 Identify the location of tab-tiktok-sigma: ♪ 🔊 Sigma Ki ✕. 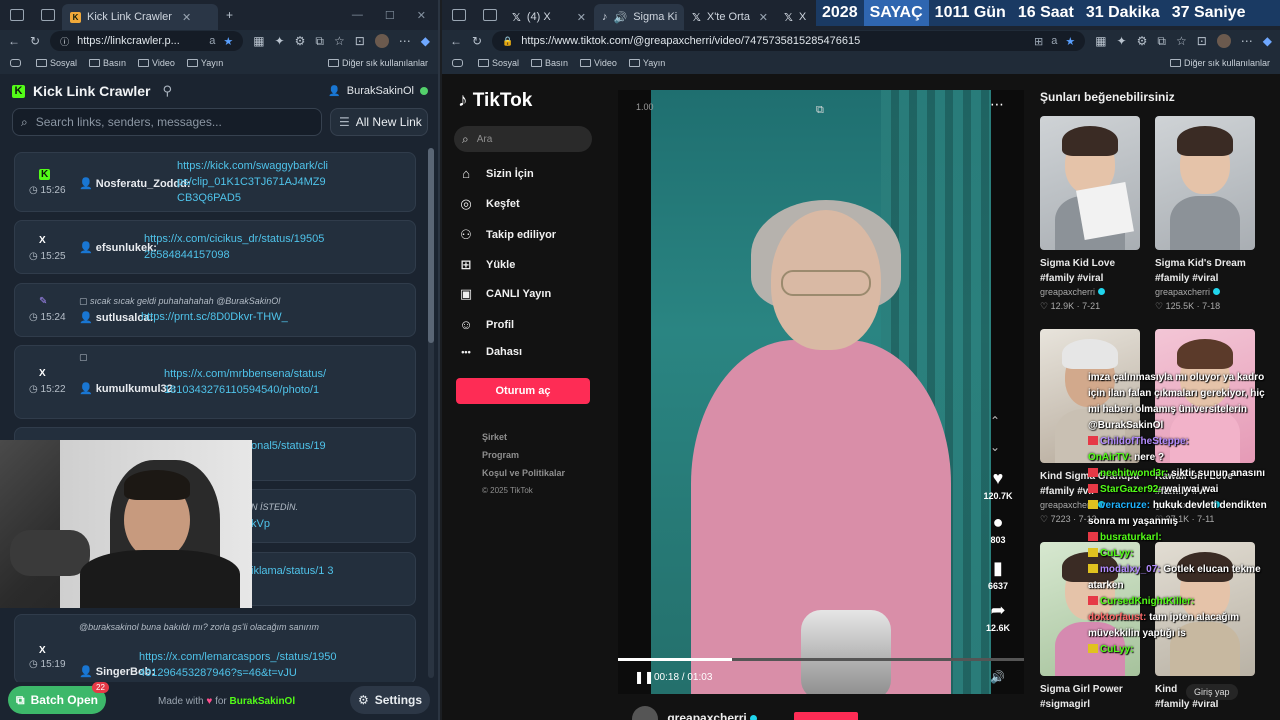
(639, 17).